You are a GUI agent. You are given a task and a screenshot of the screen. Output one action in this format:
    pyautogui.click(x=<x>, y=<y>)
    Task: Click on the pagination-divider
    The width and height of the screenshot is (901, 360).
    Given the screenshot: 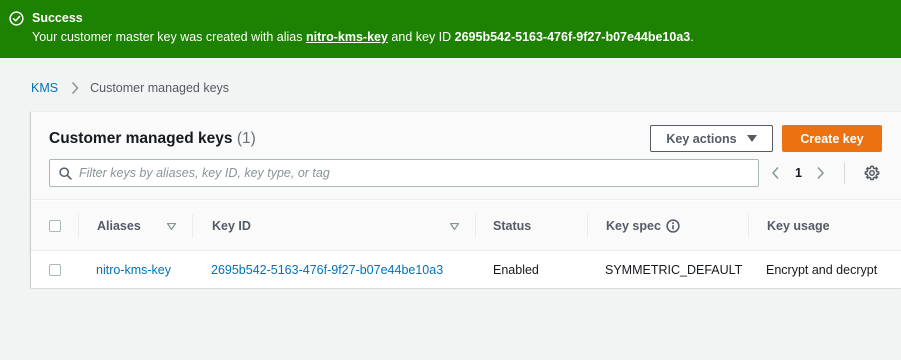 What is the action you would take?
    pyautogui.click(x=844, y=173)
    